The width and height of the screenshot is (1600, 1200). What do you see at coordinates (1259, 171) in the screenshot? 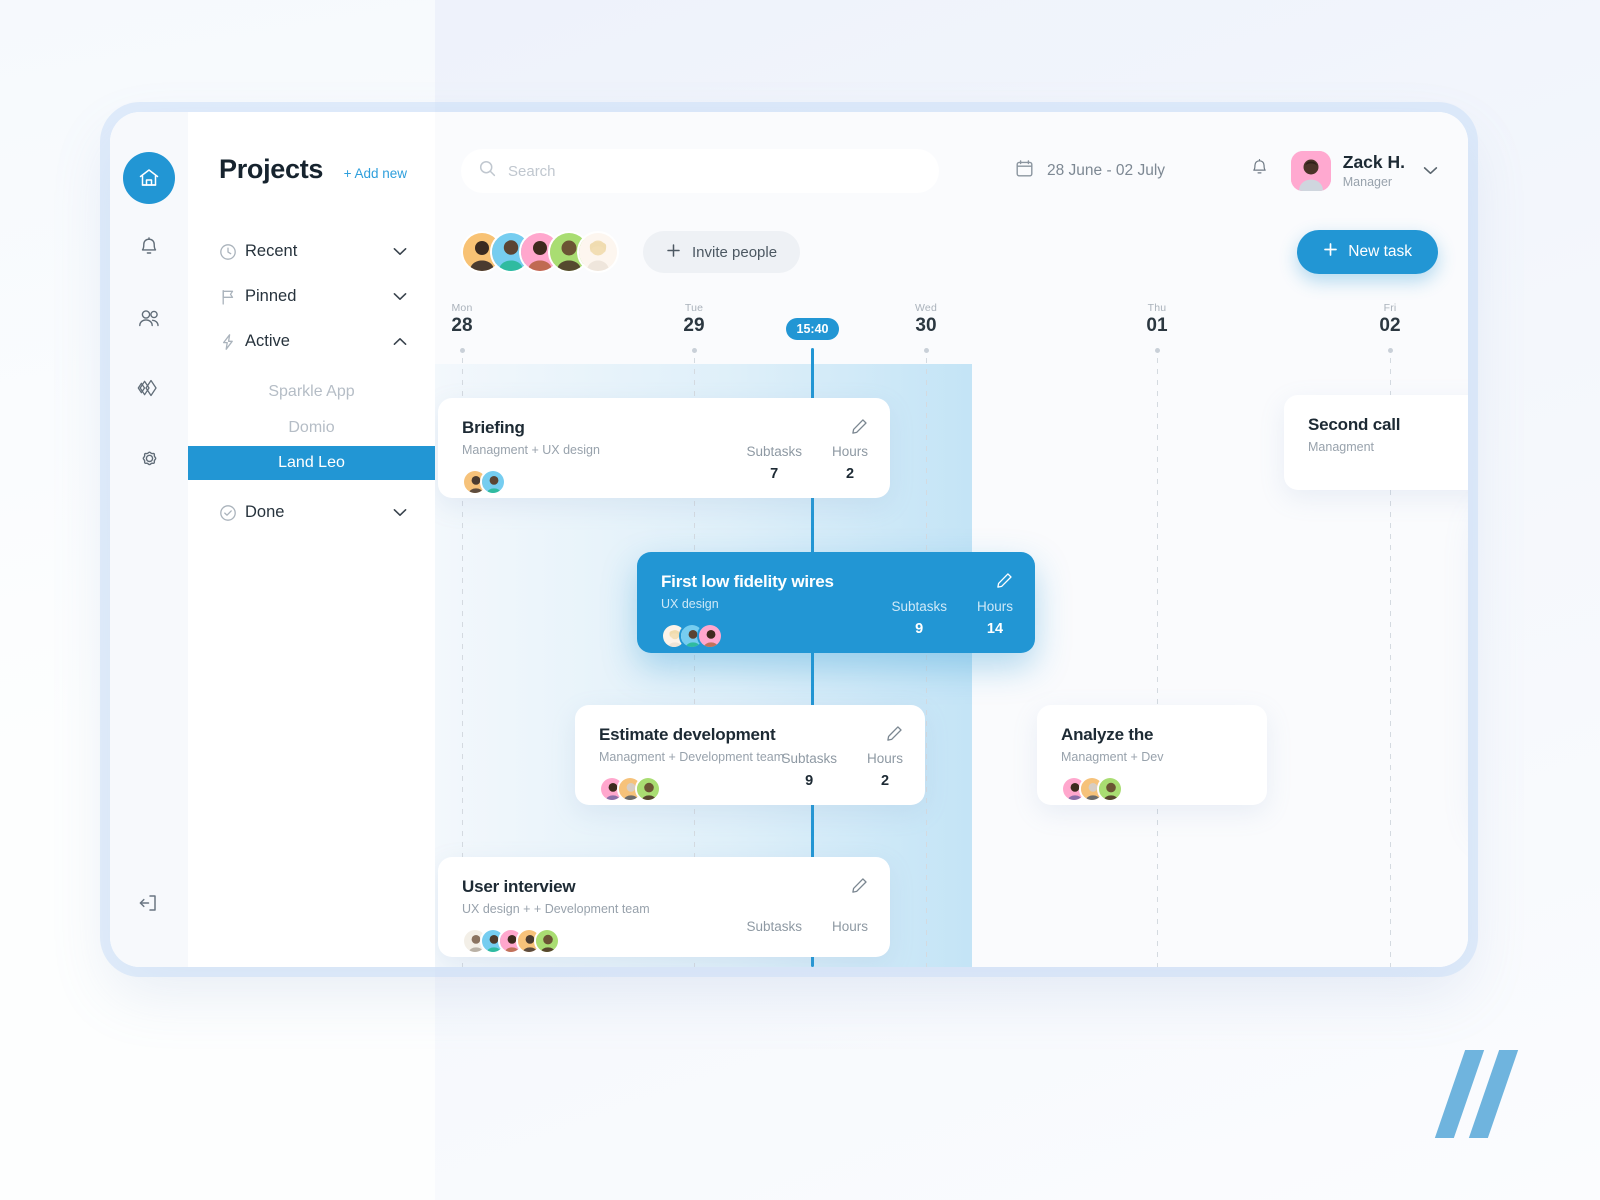
I see `notification-bell-icon` at bounding box center [1259, 171].